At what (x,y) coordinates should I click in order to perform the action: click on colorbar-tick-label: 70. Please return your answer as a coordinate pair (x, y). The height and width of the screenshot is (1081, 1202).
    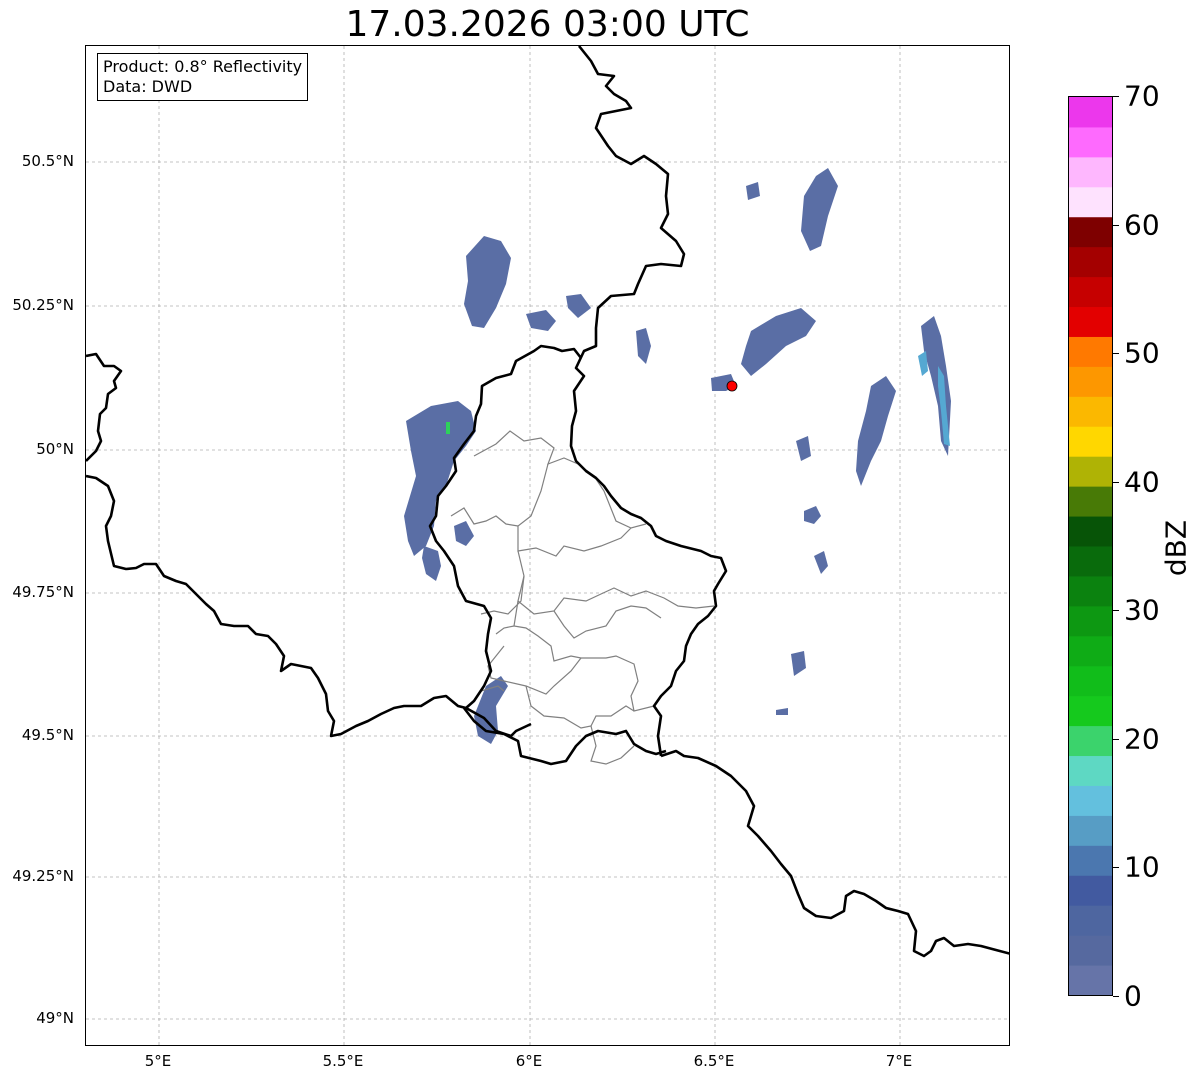
    Looking at the image, I should click on (1142, 96).